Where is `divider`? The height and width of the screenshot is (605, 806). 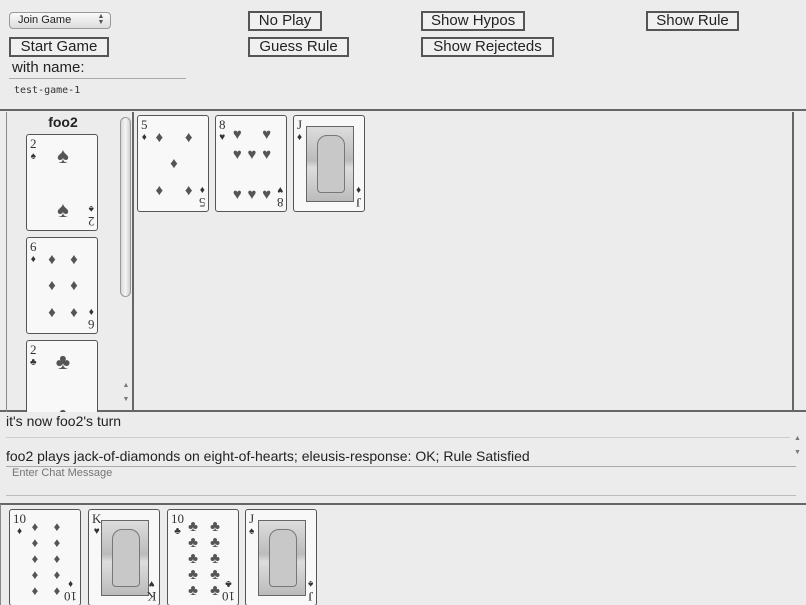 divider is located at coordinates (398, 437).